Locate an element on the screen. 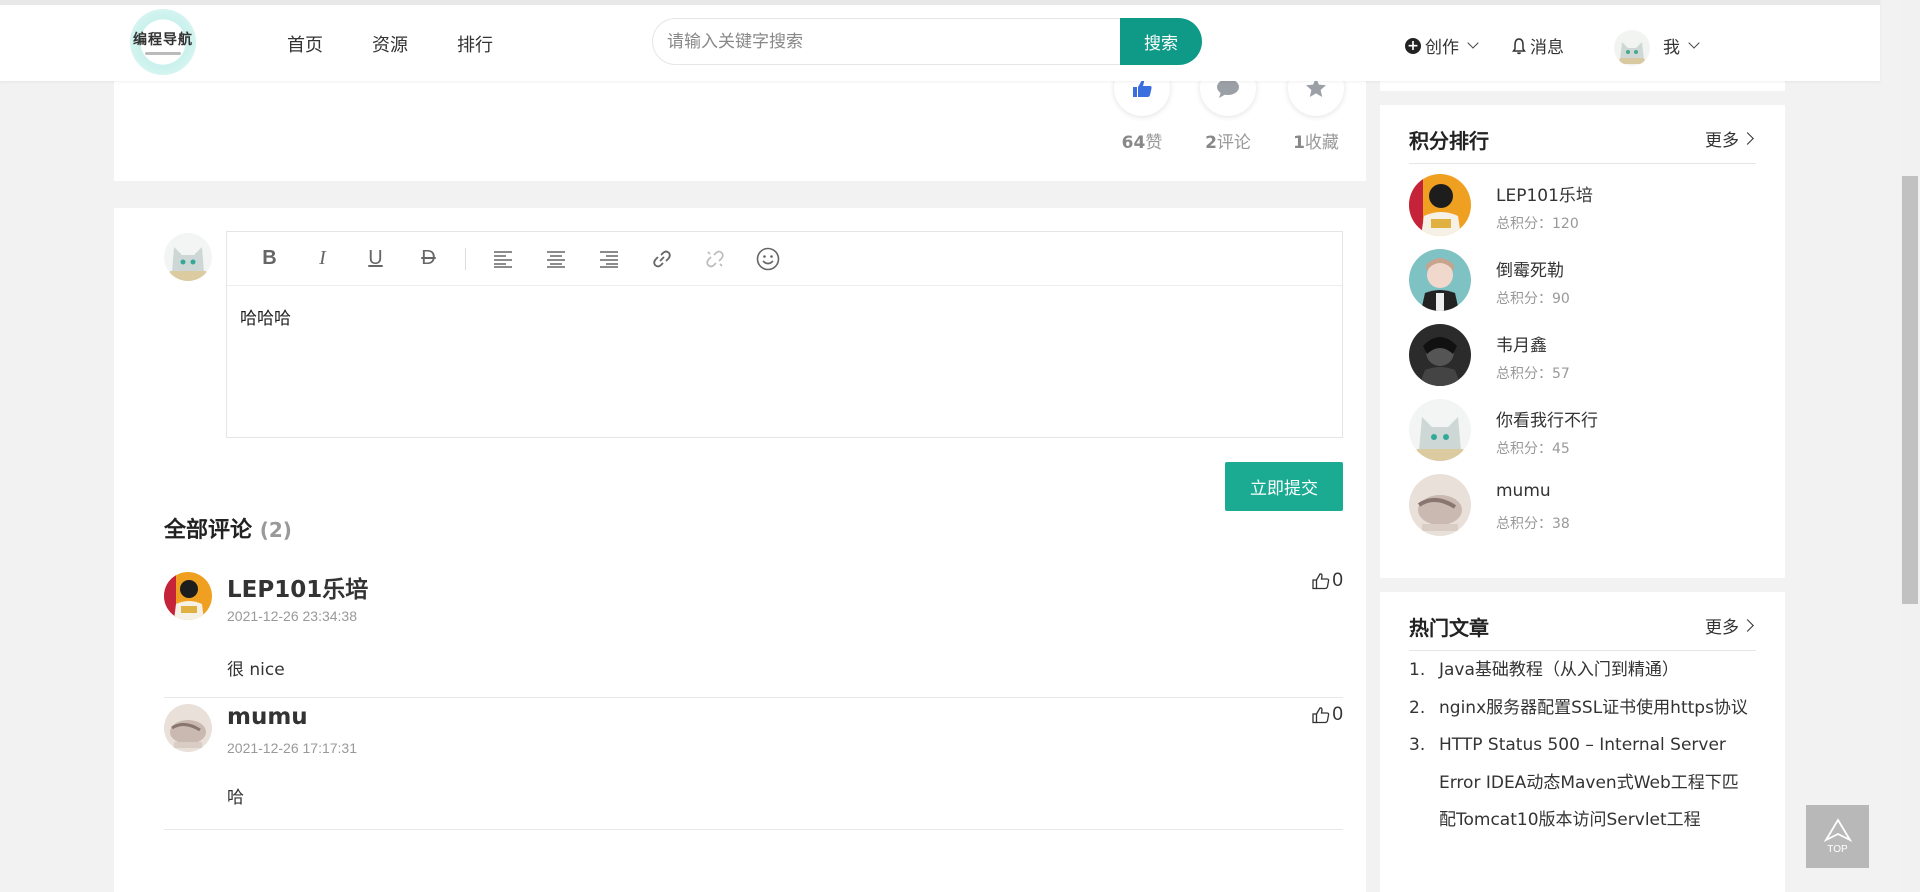 The image size is (1920, 892). site-logo: 编程导航 is located at coordinates (163, 42).